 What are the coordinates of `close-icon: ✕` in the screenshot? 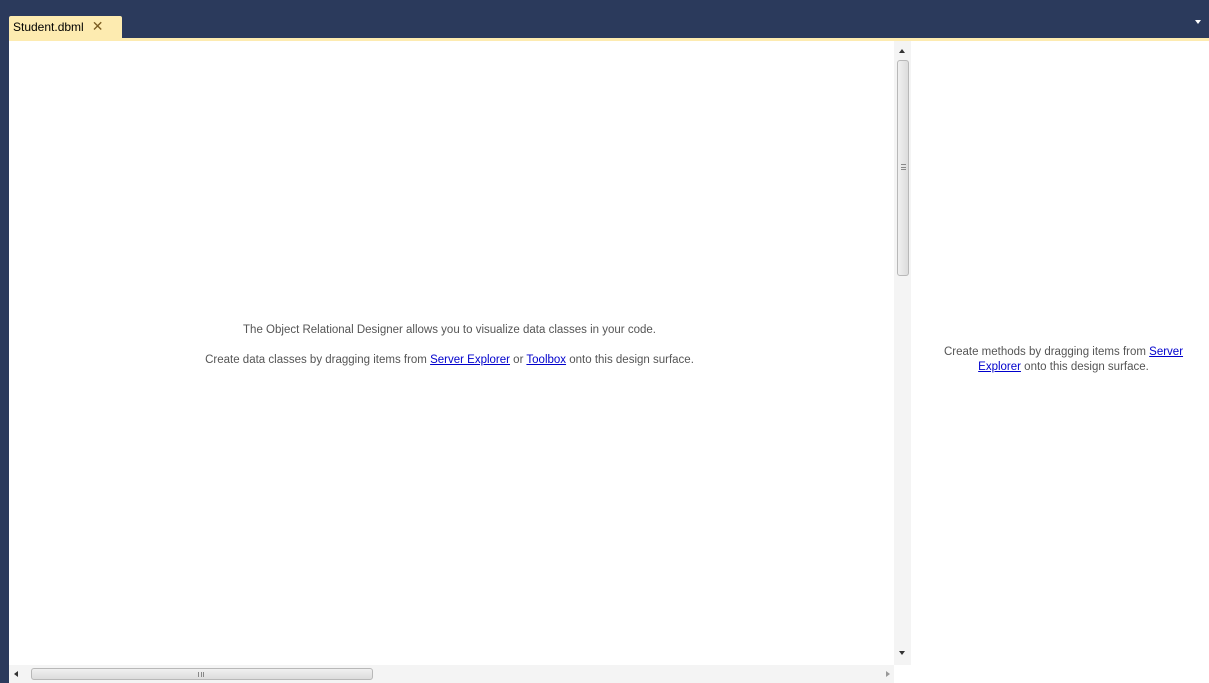 It's located at (98, 27).